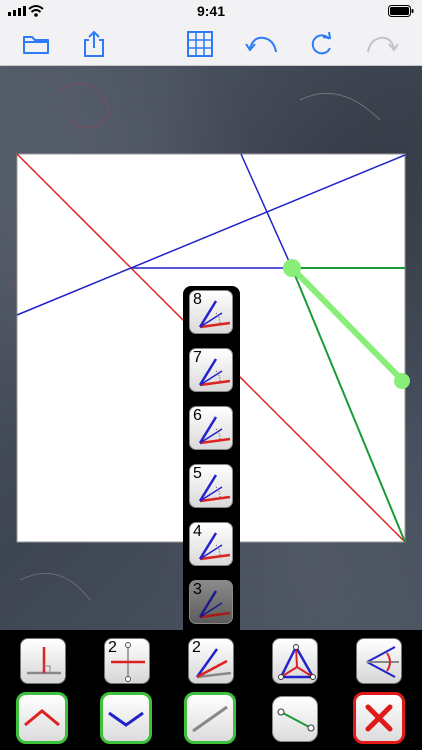  I want to click on divide-angle-3-button: 3, so click(211, 602).